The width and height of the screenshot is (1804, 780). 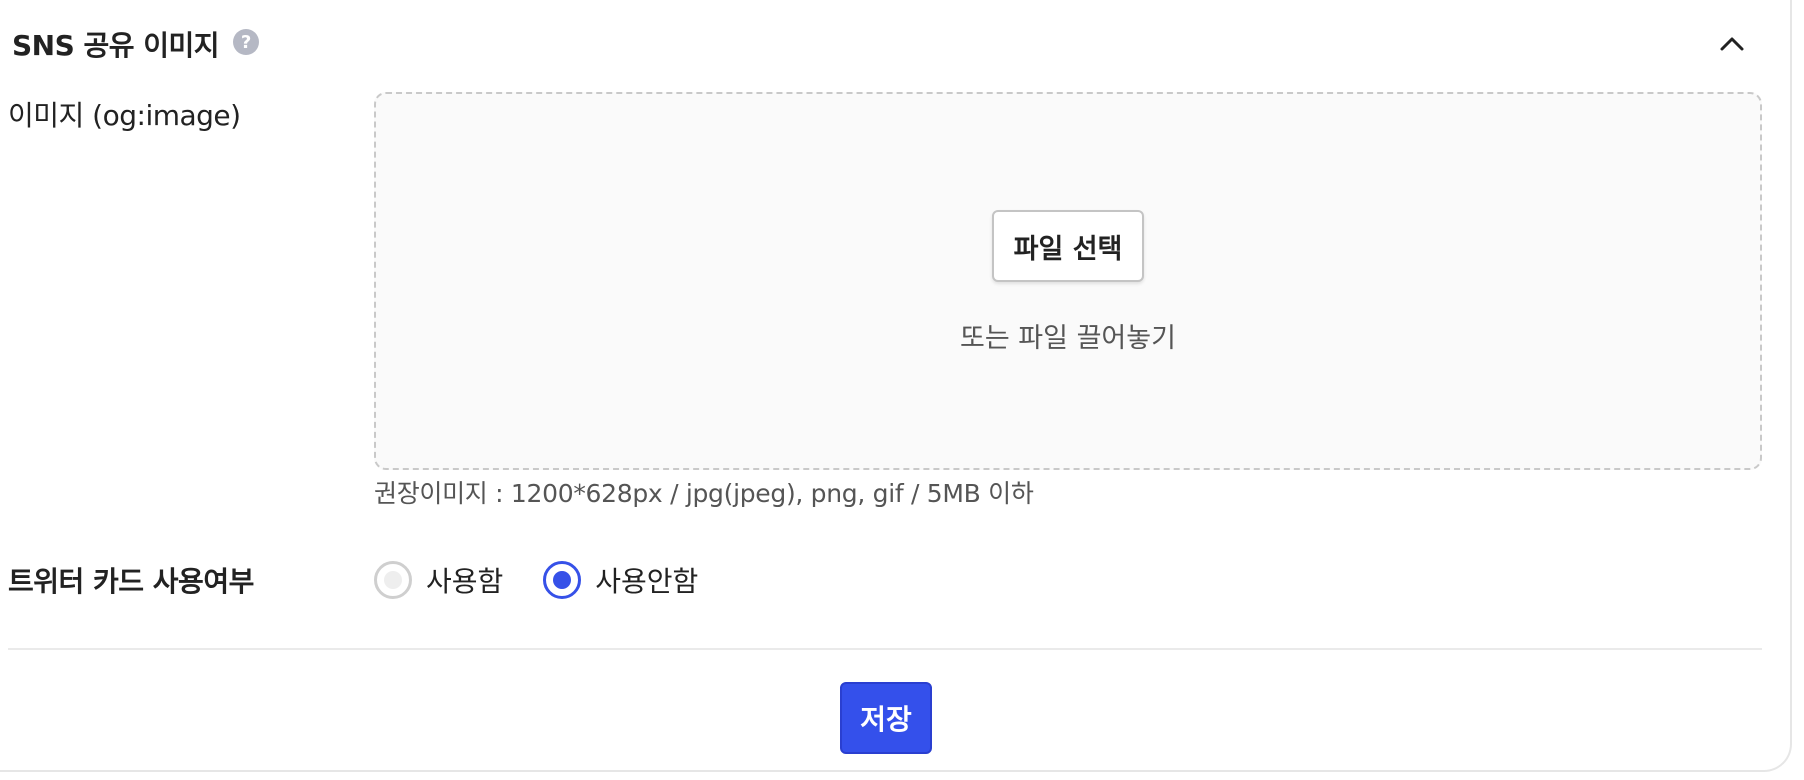 I want to click on section-header: SNS 공유 이미지 ?, so click(x=136, y=44).